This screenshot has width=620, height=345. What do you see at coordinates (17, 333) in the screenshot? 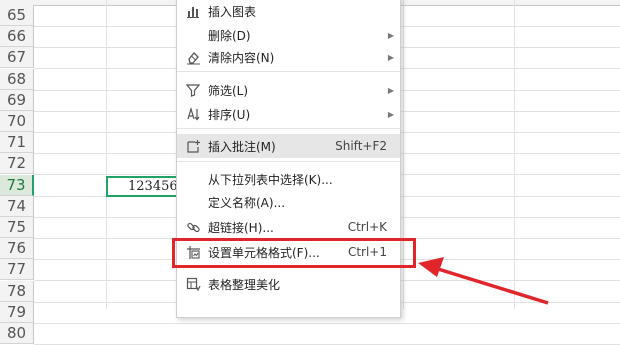
I see `row-header-80: 80` at bounding box center [17, 333].